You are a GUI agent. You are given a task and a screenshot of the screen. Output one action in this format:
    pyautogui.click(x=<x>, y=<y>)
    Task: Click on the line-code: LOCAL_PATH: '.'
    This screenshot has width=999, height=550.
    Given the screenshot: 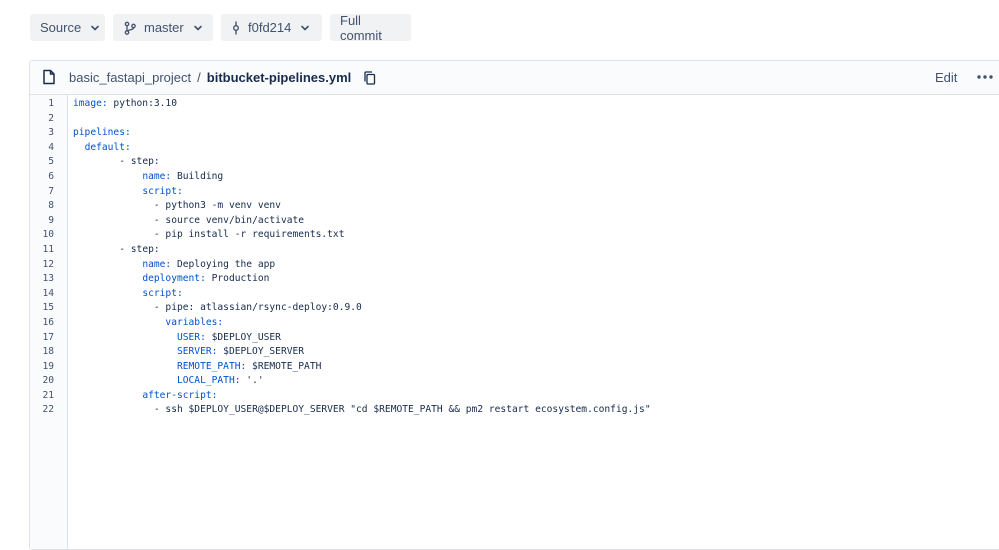 What is the action you would take?
    pyautogui.click(x=220, y=381)
    